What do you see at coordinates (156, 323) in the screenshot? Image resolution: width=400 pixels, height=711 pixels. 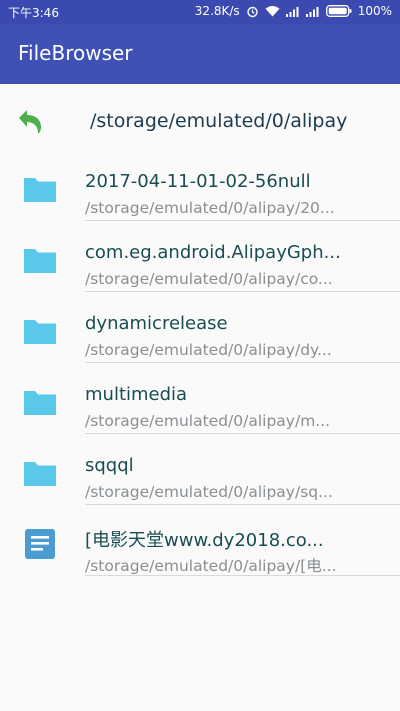 I see `file-name: dynamicrelease` at bounding box center [156, 323].